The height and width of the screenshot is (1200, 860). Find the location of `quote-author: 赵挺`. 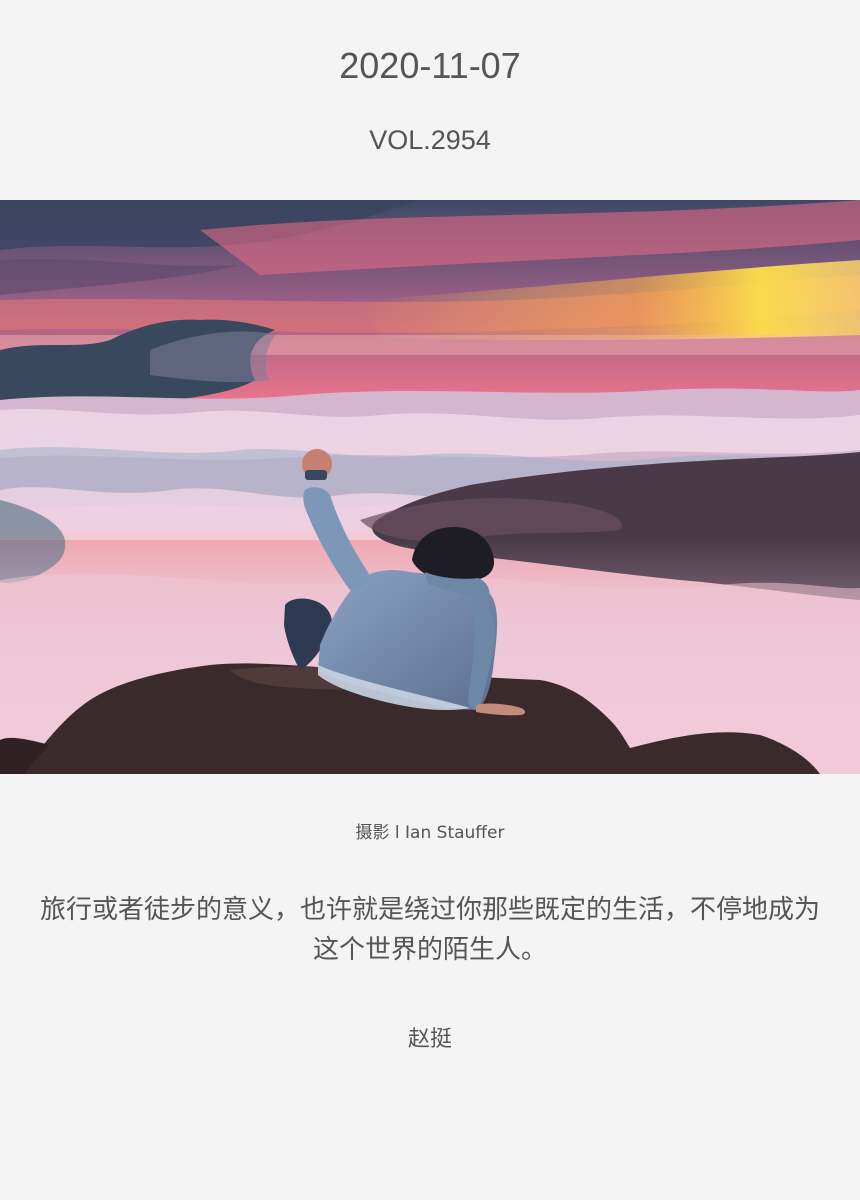

quote-author: 赵挺 is located at coordinates (429, 1039).